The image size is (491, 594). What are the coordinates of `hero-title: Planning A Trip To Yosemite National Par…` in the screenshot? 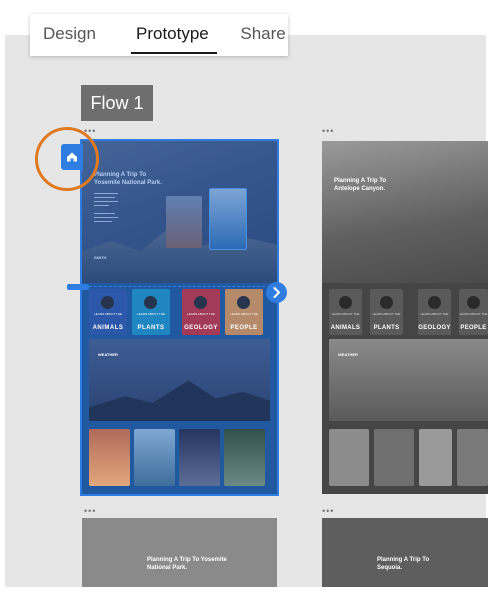 It's located at (187, 564).